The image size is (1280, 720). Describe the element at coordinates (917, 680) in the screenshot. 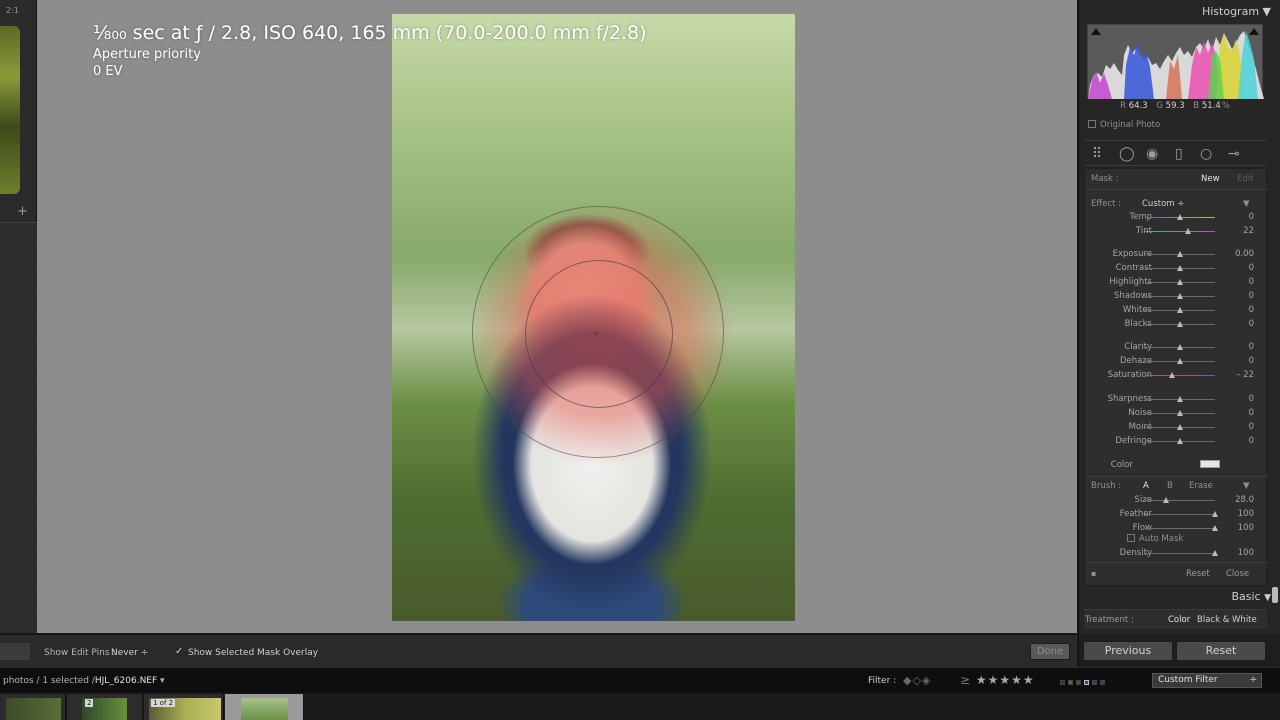

I see `flag-filter-icons: ◆◇◈` at that location.